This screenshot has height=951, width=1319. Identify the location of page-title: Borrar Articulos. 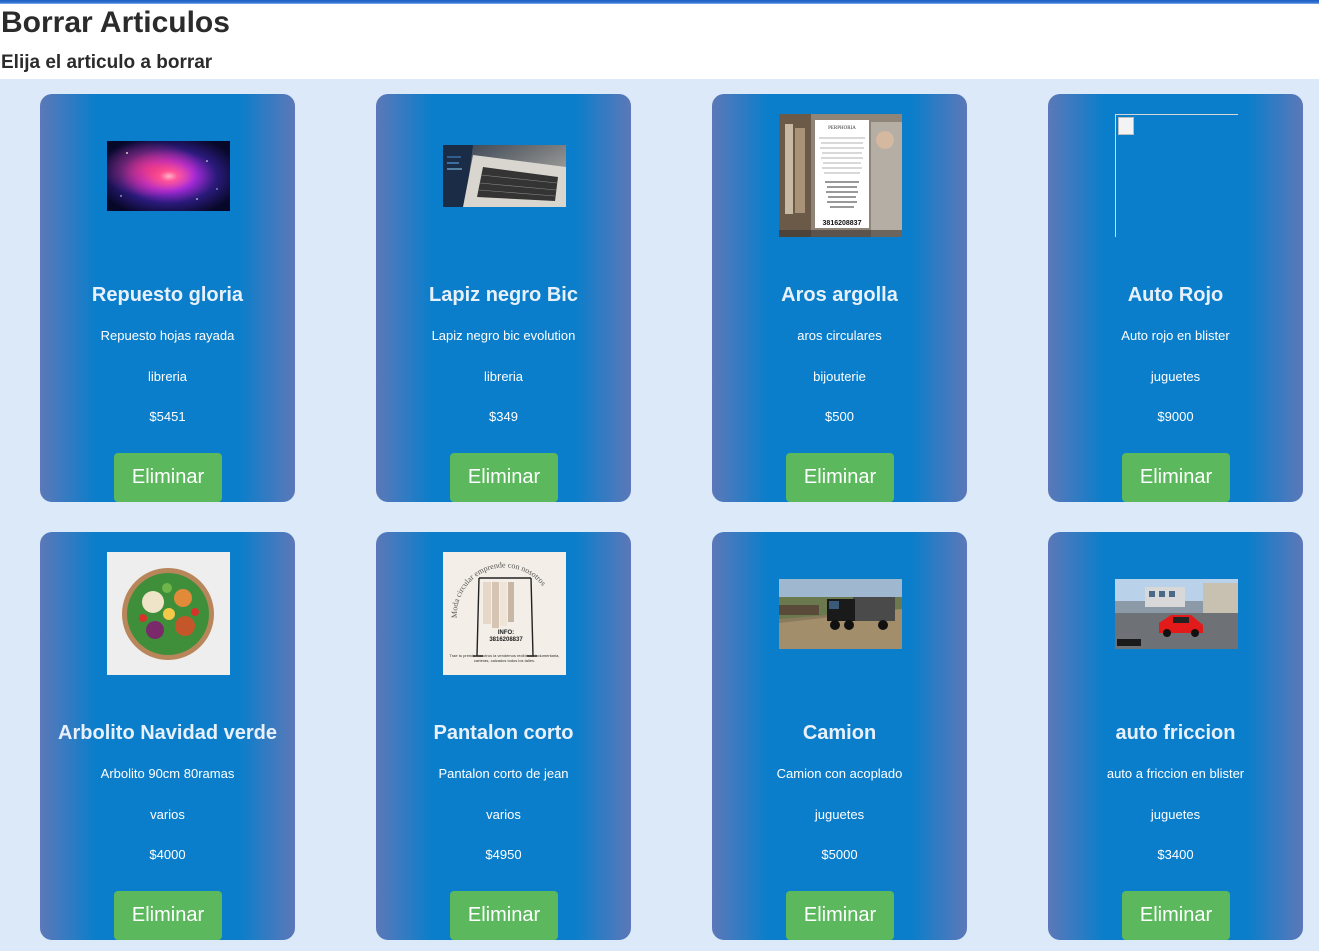
(115, 22).